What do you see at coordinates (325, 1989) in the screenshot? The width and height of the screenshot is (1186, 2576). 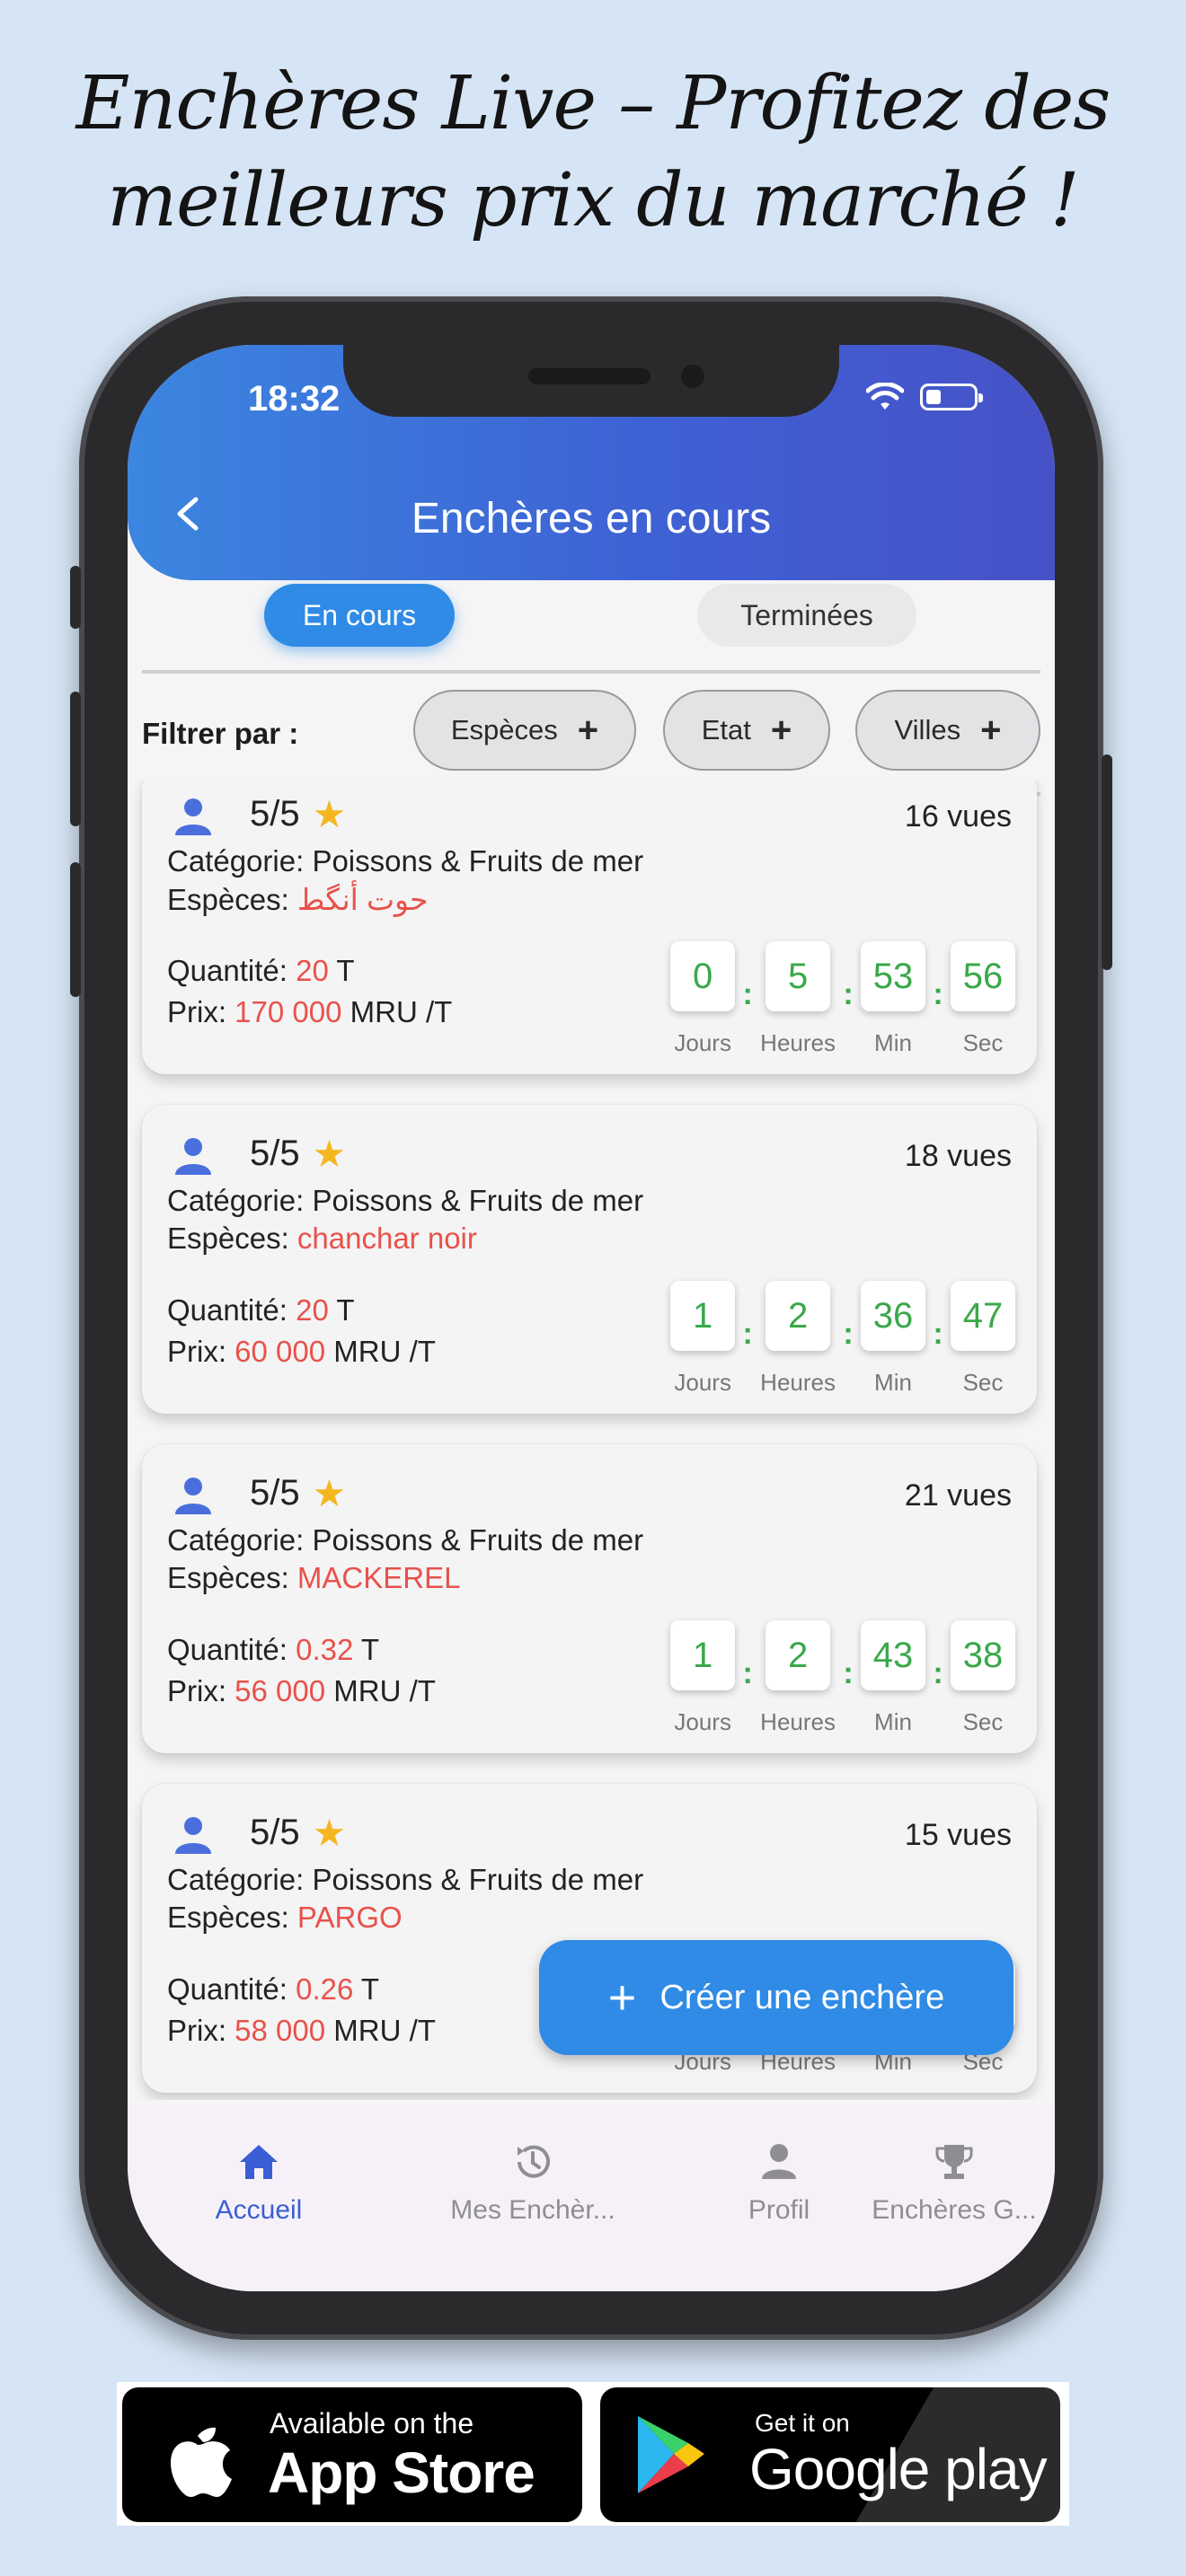 I see `quantity-value: 0.26` at bounding box center [325, 1989].